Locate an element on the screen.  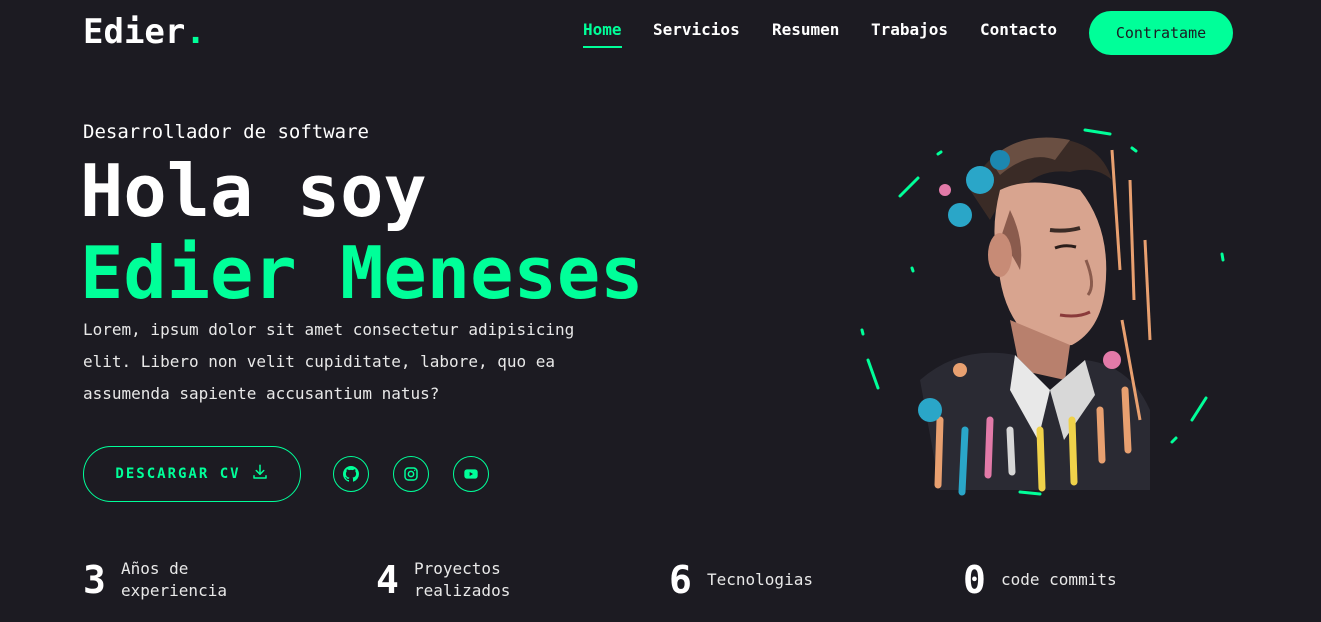
stat-value: 6 is located at coordinates (680, 580).